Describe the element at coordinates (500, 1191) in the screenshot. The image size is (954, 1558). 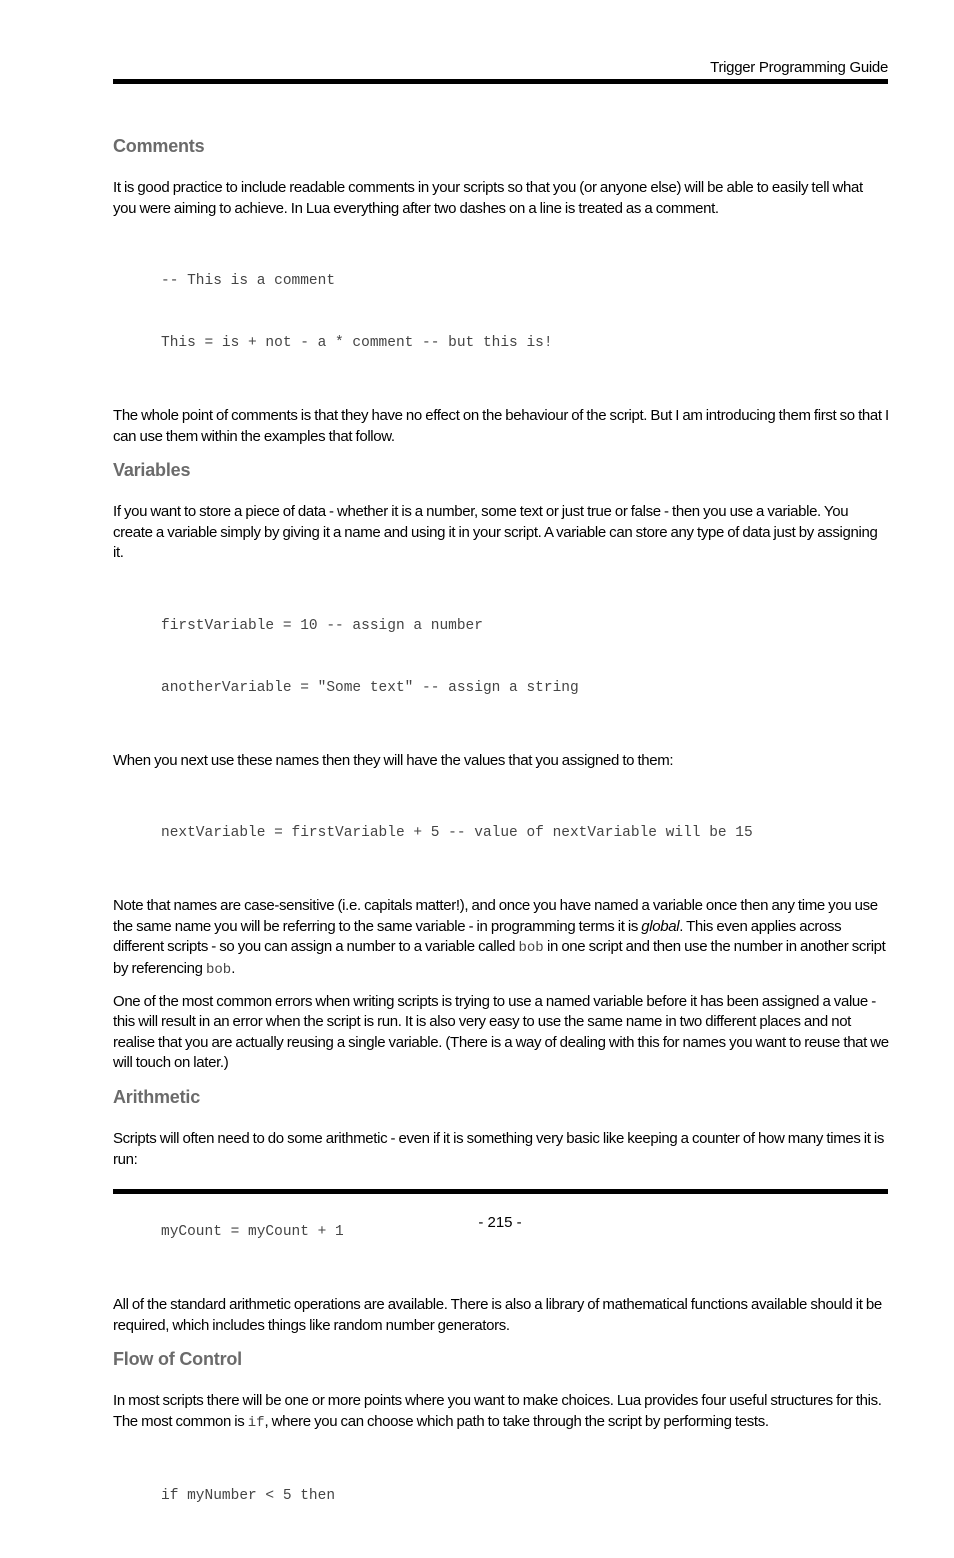
I see `footer-rule` at that location.